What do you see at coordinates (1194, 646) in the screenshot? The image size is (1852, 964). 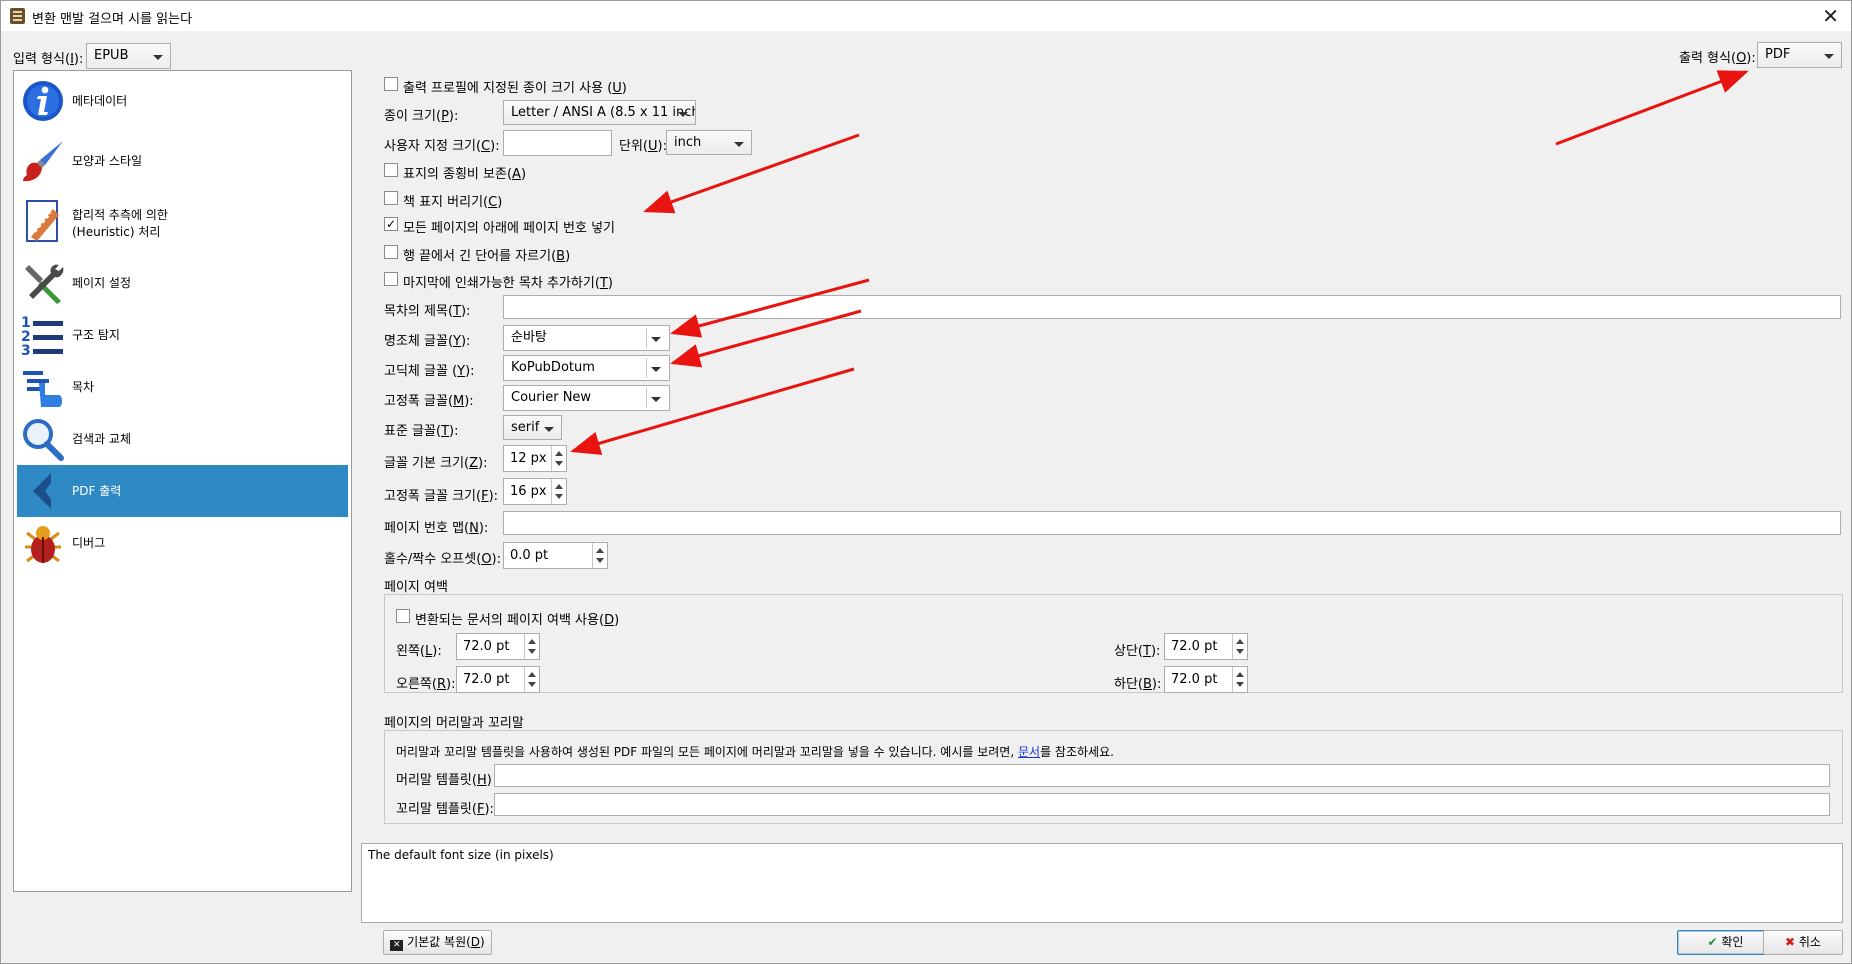 I see `top-margin-value: 72.0 pt` at bounding box center [1194, 646].